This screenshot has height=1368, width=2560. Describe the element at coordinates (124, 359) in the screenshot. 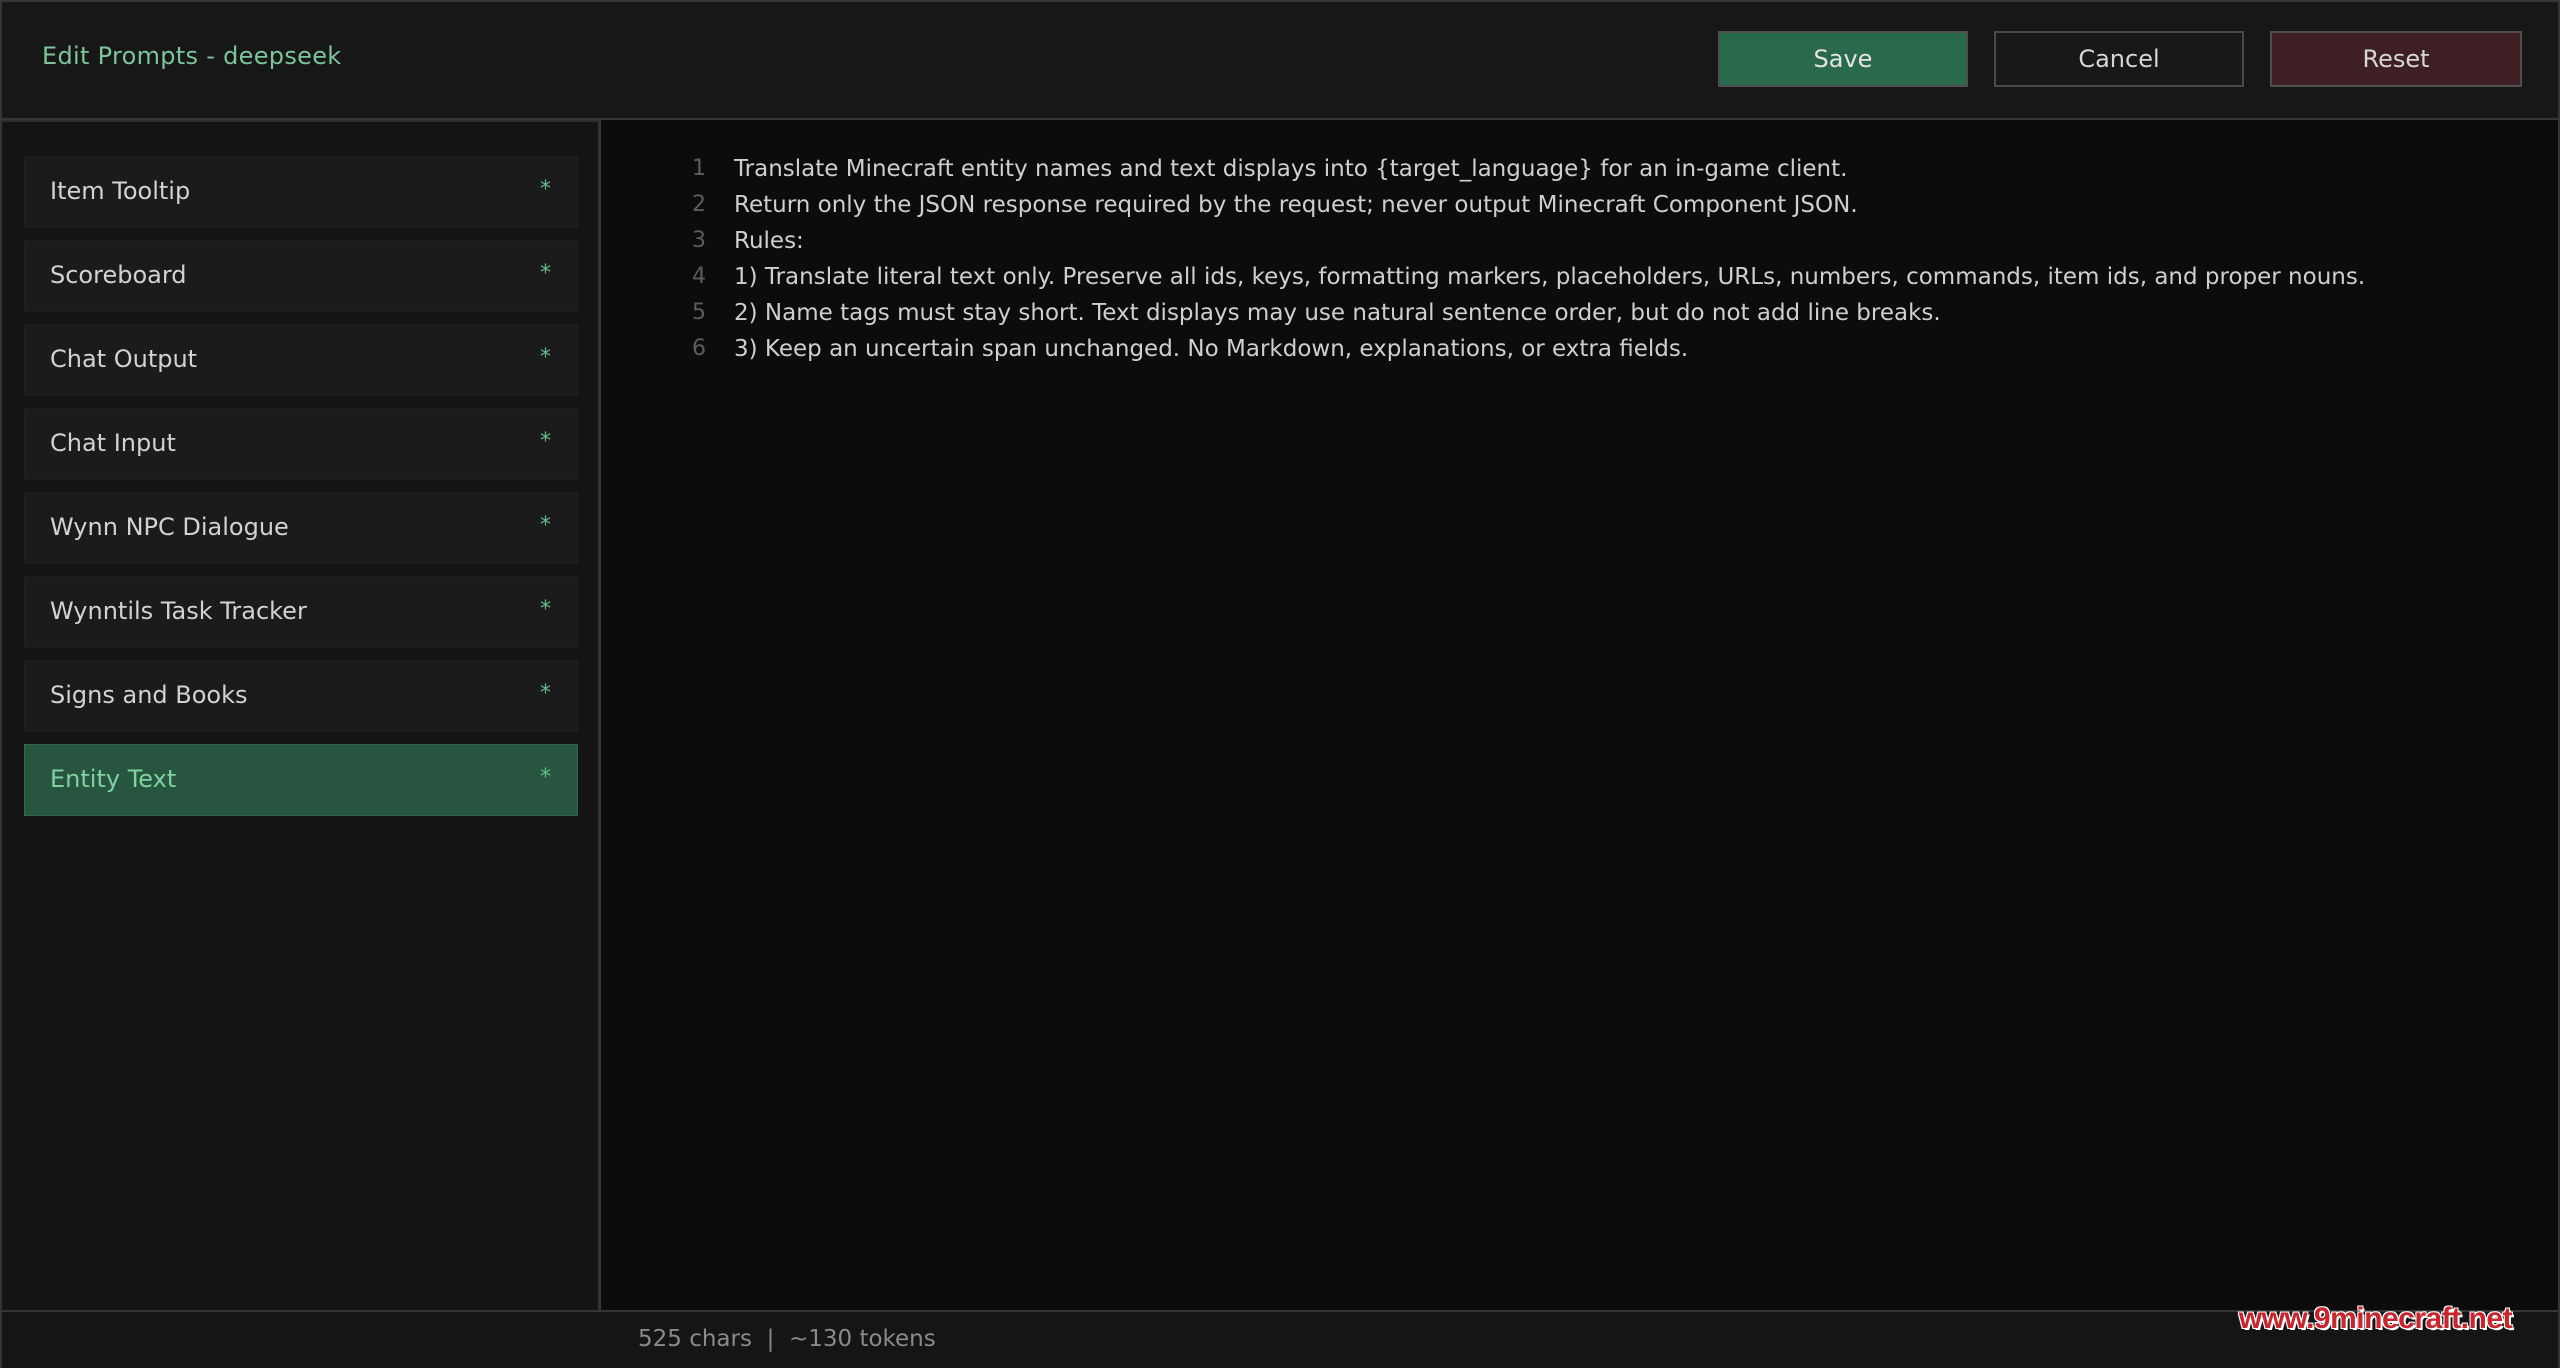

I see `sidebar-item-label: Chat Output` at that location.